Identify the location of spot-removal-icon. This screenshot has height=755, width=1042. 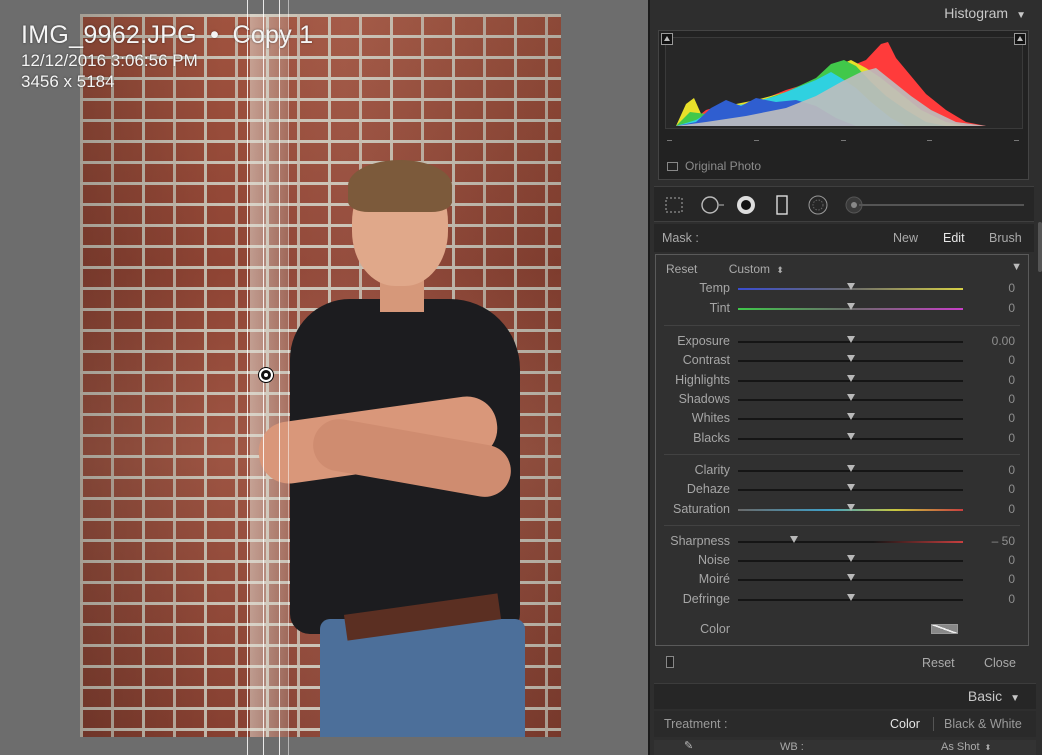
(713, 205).